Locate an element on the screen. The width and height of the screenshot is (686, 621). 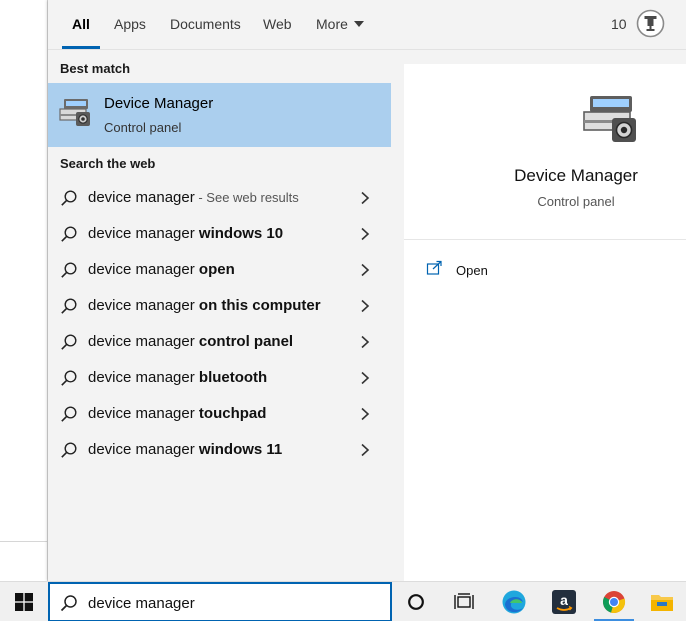
preview-title: Device Manager is located at coordinates (576, 175).